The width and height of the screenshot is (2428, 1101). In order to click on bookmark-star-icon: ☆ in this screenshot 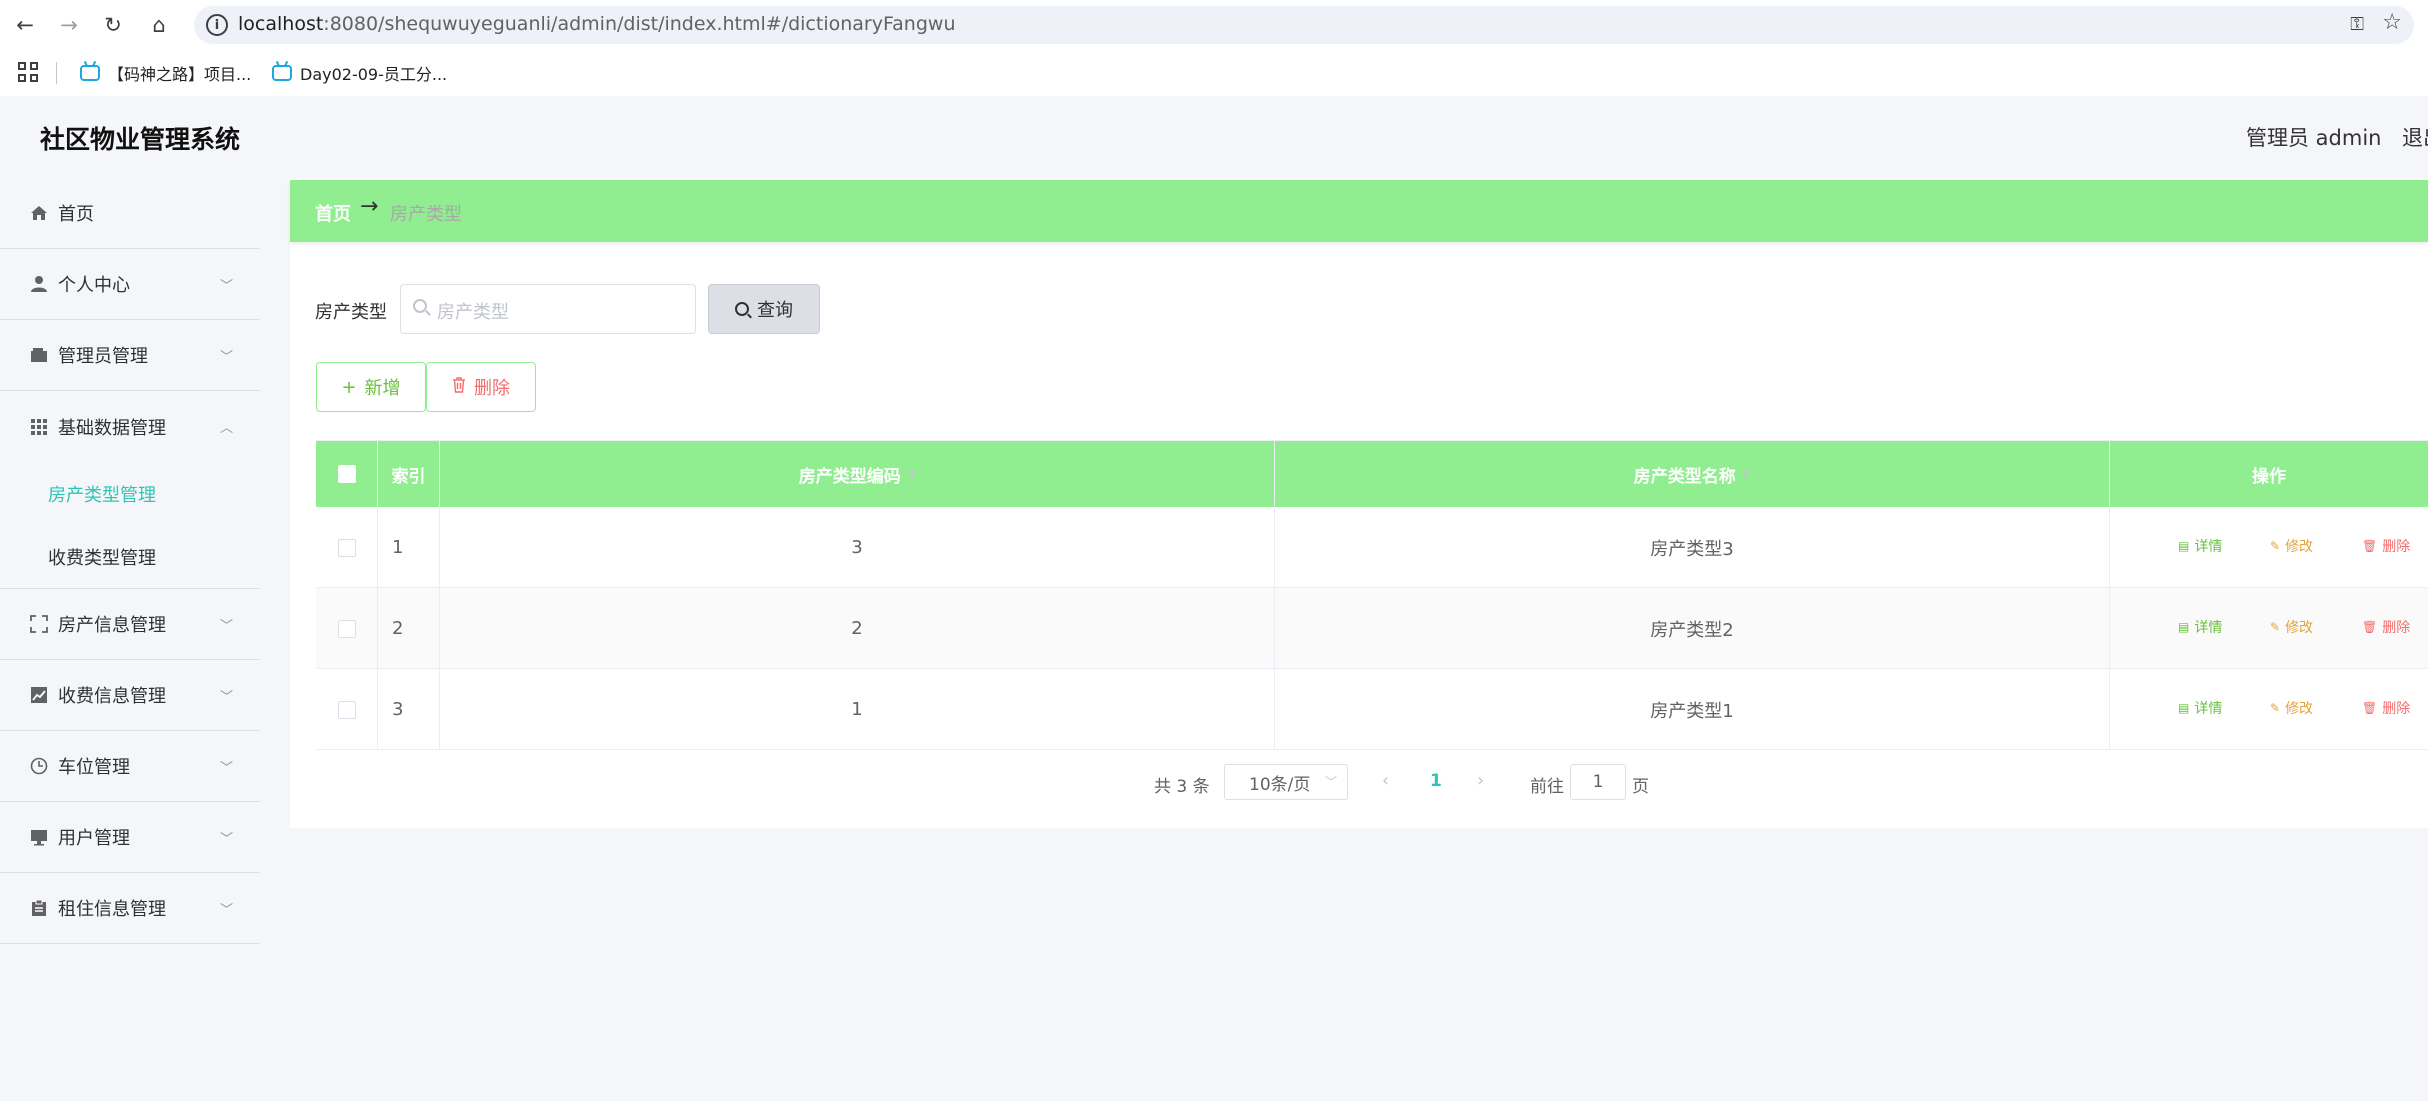, I will do `click(2392, 22)`.